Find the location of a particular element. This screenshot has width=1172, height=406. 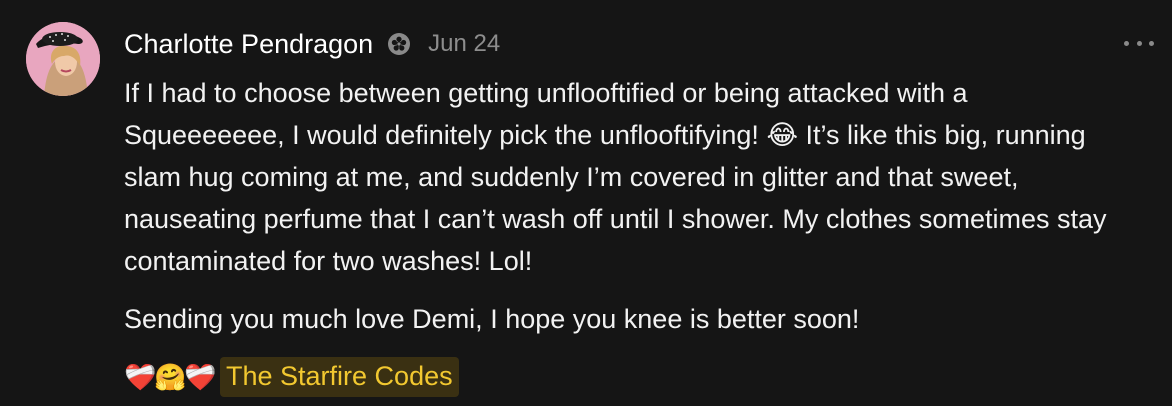

laughing-emoji: 😂 is located at coordinates (782, 135).